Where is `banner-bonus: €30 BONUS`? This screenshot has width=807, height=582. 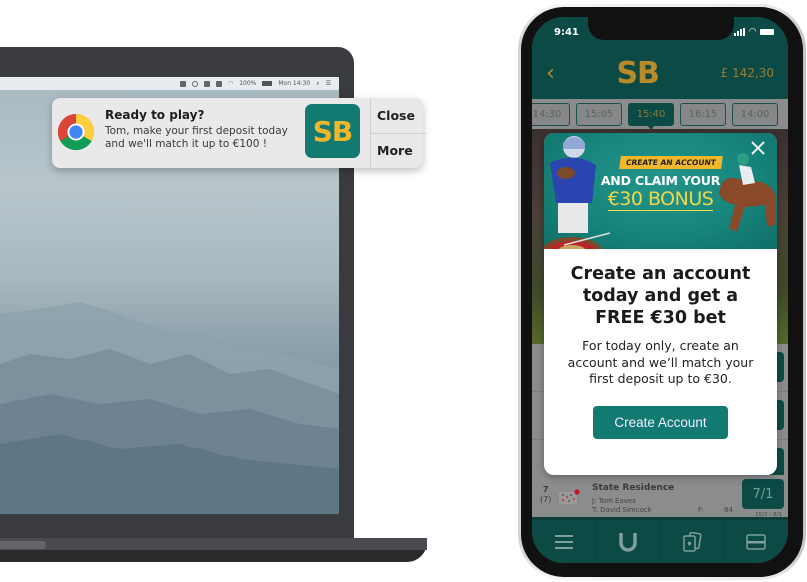
banner-bonus: €30 BONUS is located at coordinates (660, 199).